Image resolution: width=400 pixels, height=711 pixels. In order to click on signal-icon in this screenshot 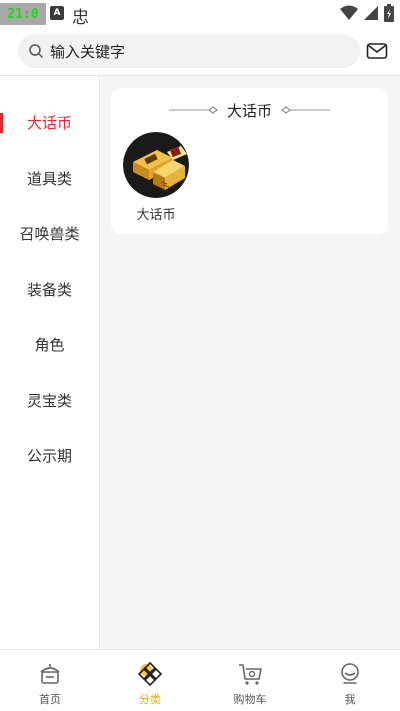, I will do `click(371, 13)`.